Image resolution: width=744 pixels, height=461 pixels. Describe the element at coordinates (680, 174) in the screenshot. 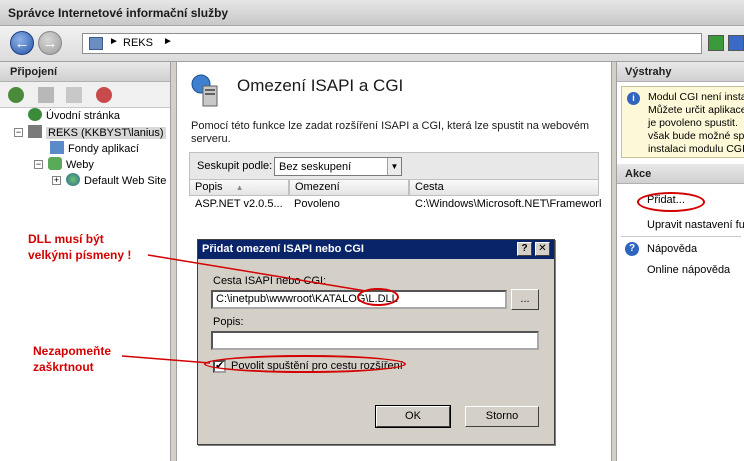

I see `actions-title: Akce` at that location.